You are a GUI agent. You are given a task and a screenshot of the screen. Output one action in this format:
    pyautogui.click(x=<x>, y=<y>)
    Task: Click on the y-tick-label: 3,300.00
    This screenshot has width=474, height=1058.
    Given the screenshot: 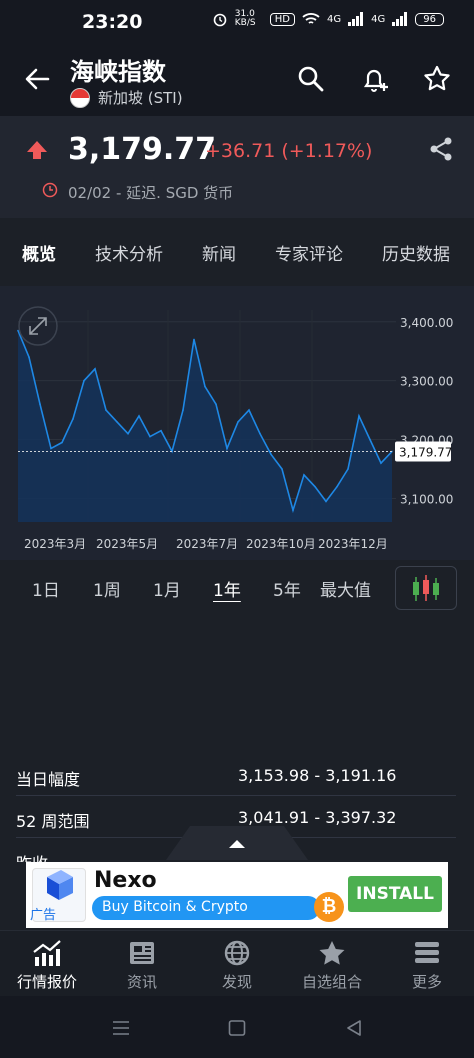 What is the action you would take?
    pyautogui.click(x=426, y=382)
    